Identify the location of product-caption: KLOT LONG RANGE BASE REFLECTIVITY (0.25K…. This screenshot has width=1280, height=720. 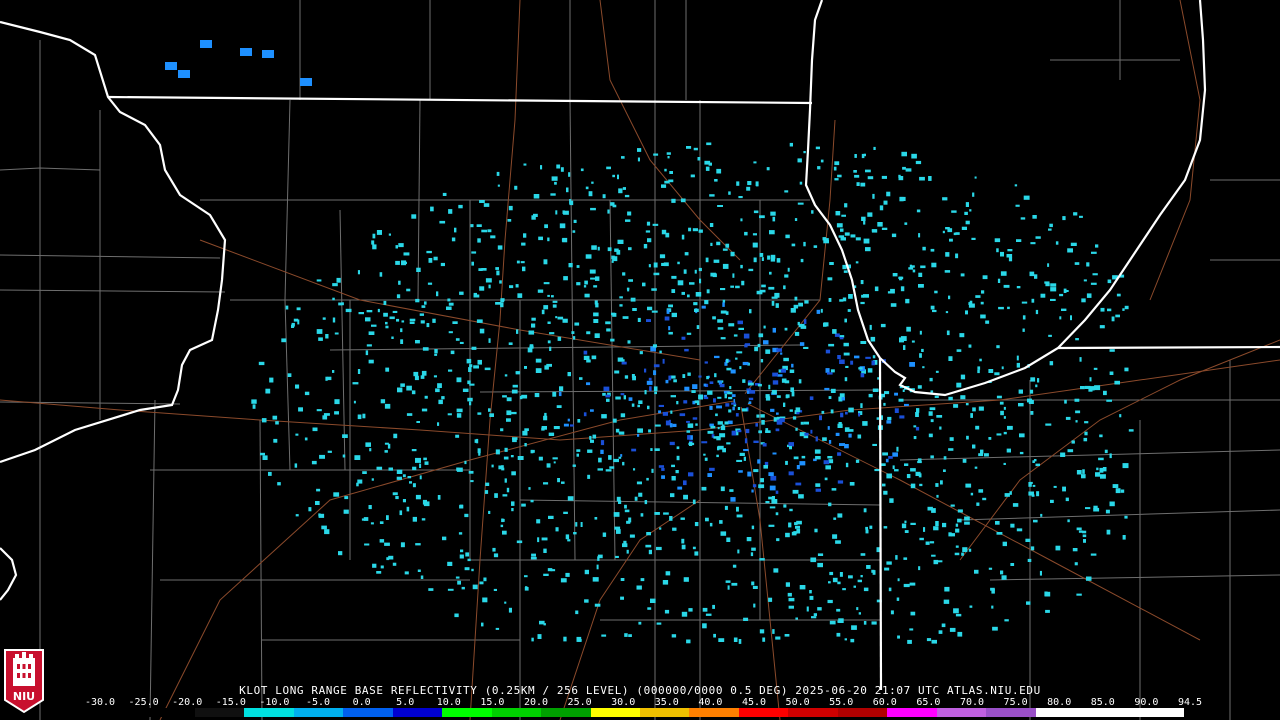
(640, 690).